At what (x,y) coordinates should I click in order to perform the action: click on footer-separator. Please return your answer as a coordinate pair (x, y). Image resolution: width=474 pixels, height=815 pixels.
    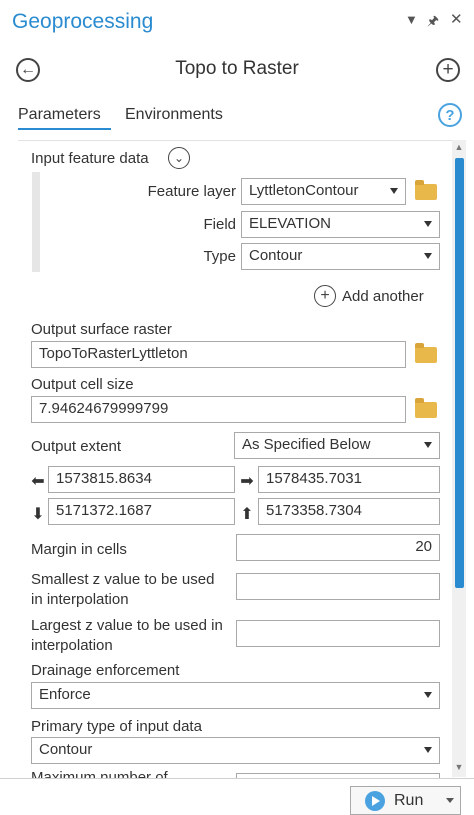
    Looking at the image, I should click on (237, 778).